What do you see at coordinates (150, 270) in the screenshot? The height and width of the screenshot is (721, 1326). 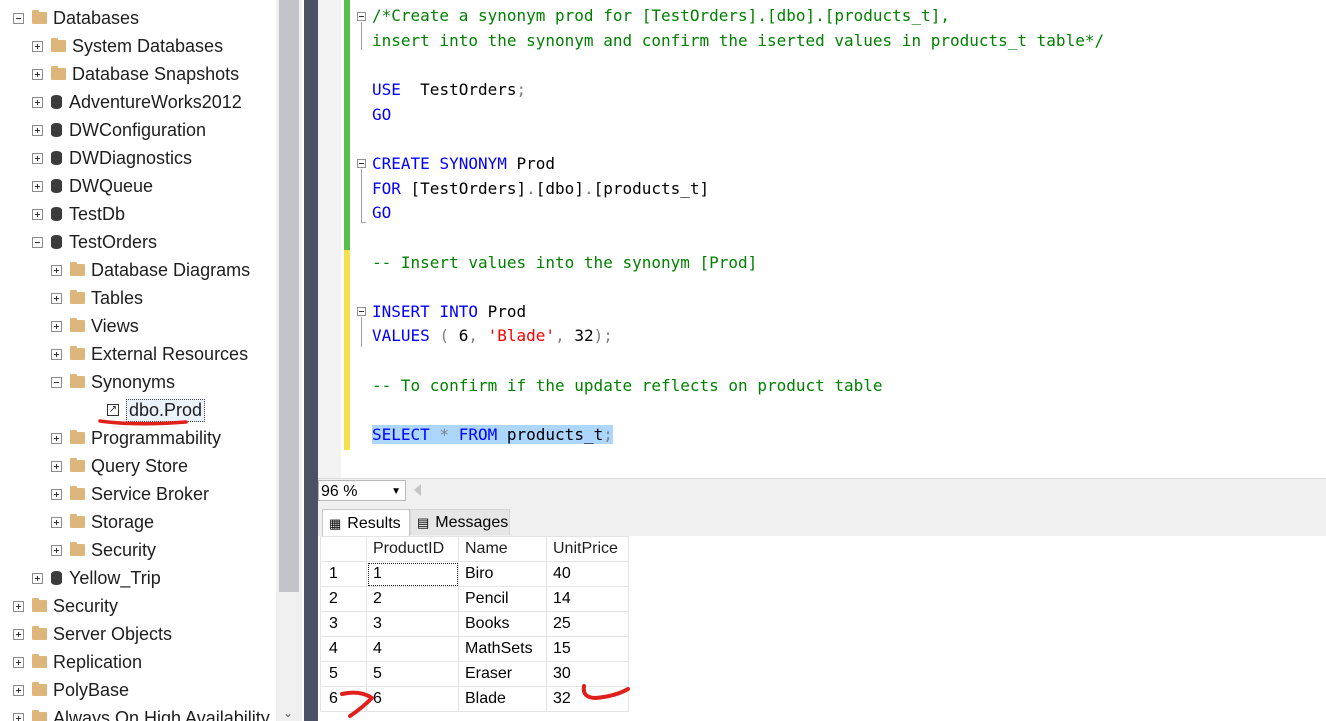 I see `tree-item: Database Diagrams` at bounding box center [150, 270].